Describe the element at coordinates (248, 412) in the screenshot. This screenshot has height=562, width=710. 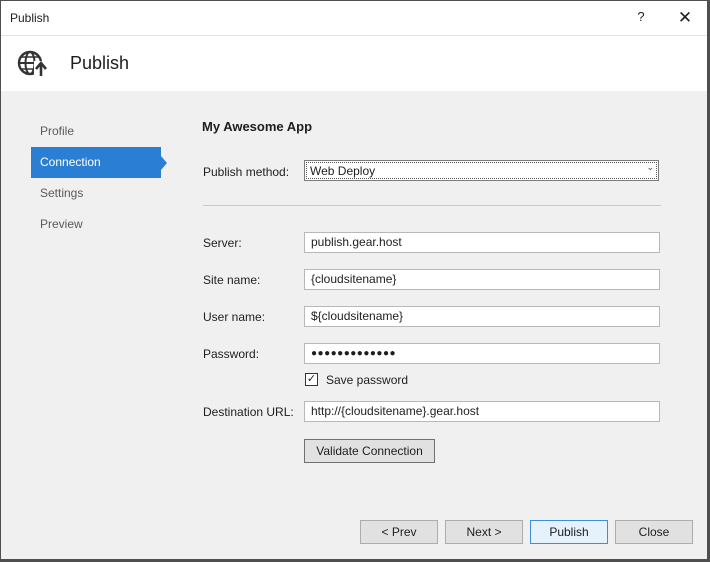
I see `destination-url-label: Destination URL:` at that location.